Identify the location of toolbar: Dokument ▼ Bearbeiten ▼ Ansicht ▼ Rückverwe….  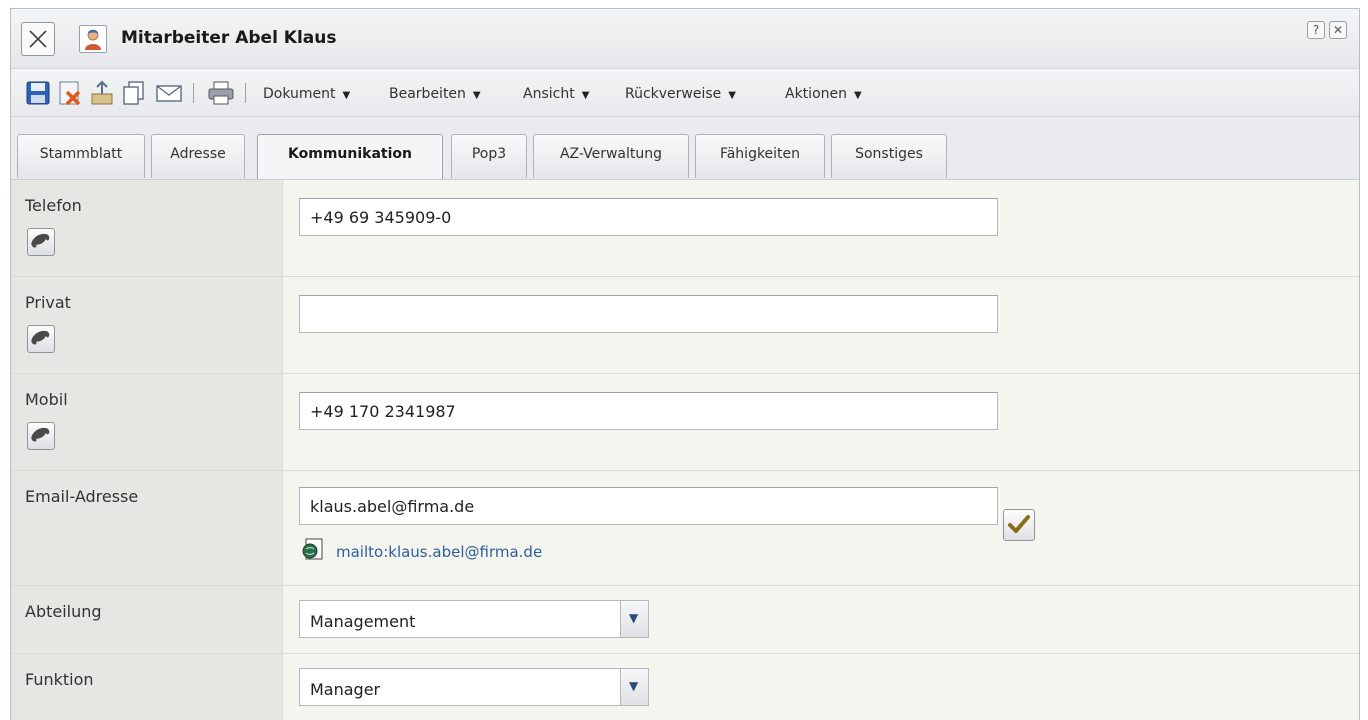
(685, 93).